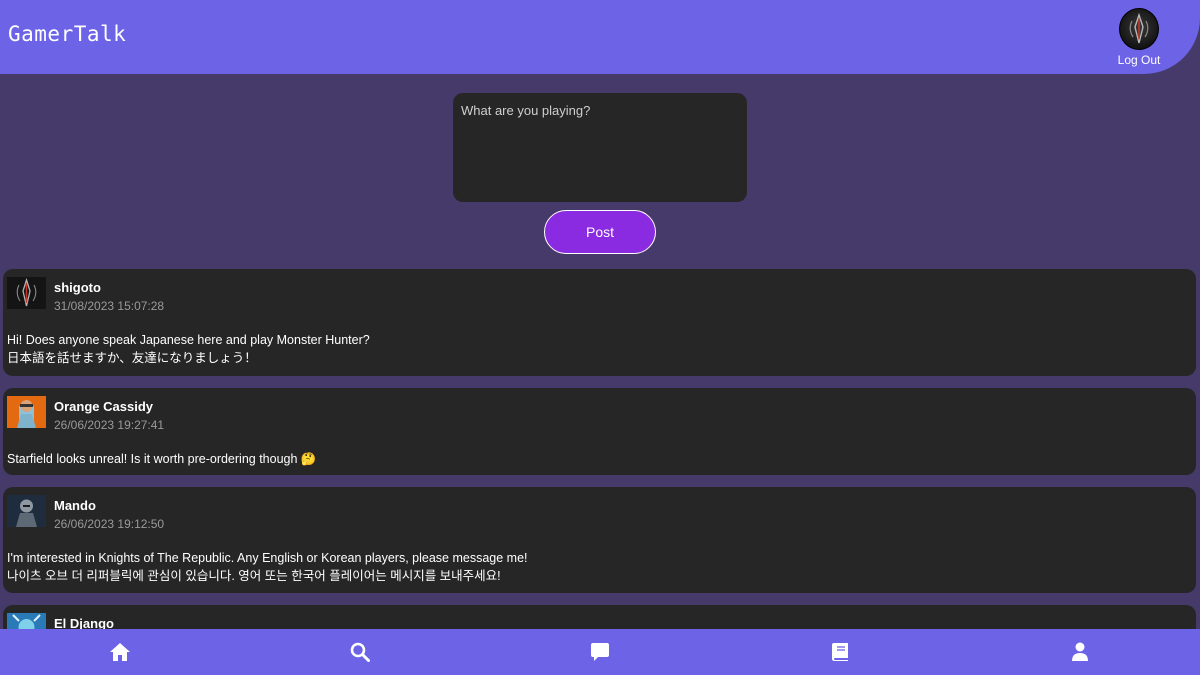 The height and width of the screenshot is (675, 1200). I want to click on nav-chat-button, so click(600, 652).